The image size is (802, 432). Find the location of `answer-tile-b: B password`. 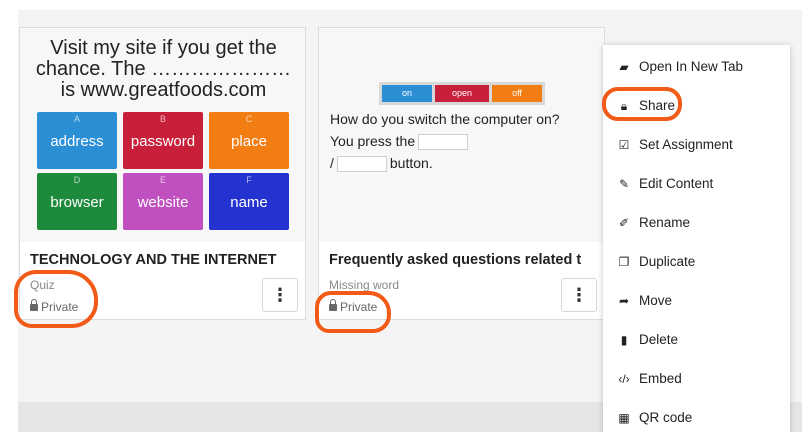

answer-tile-b: B password is located at coordinates (163, 140).